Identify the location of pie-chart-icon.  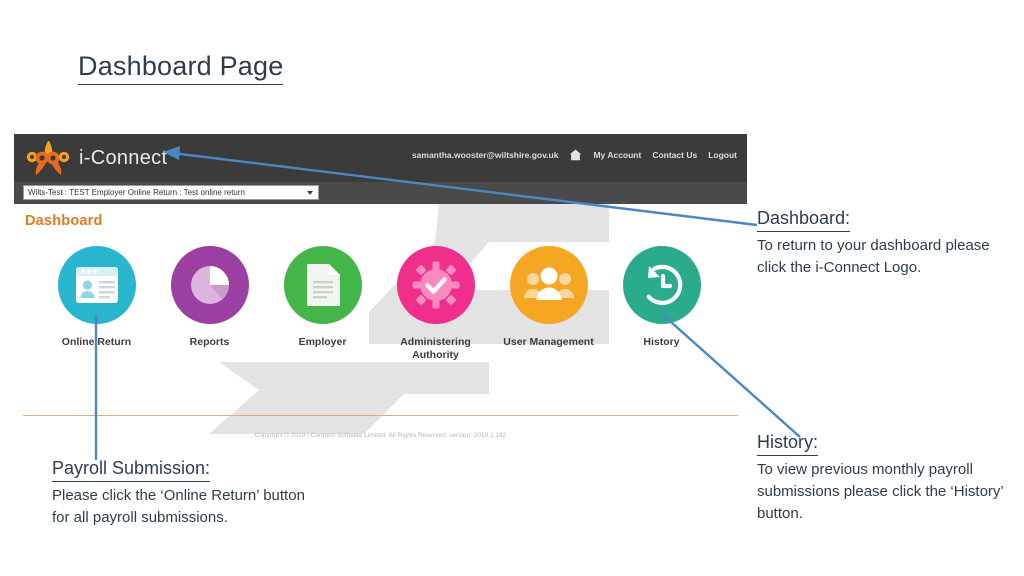
(209, 285).